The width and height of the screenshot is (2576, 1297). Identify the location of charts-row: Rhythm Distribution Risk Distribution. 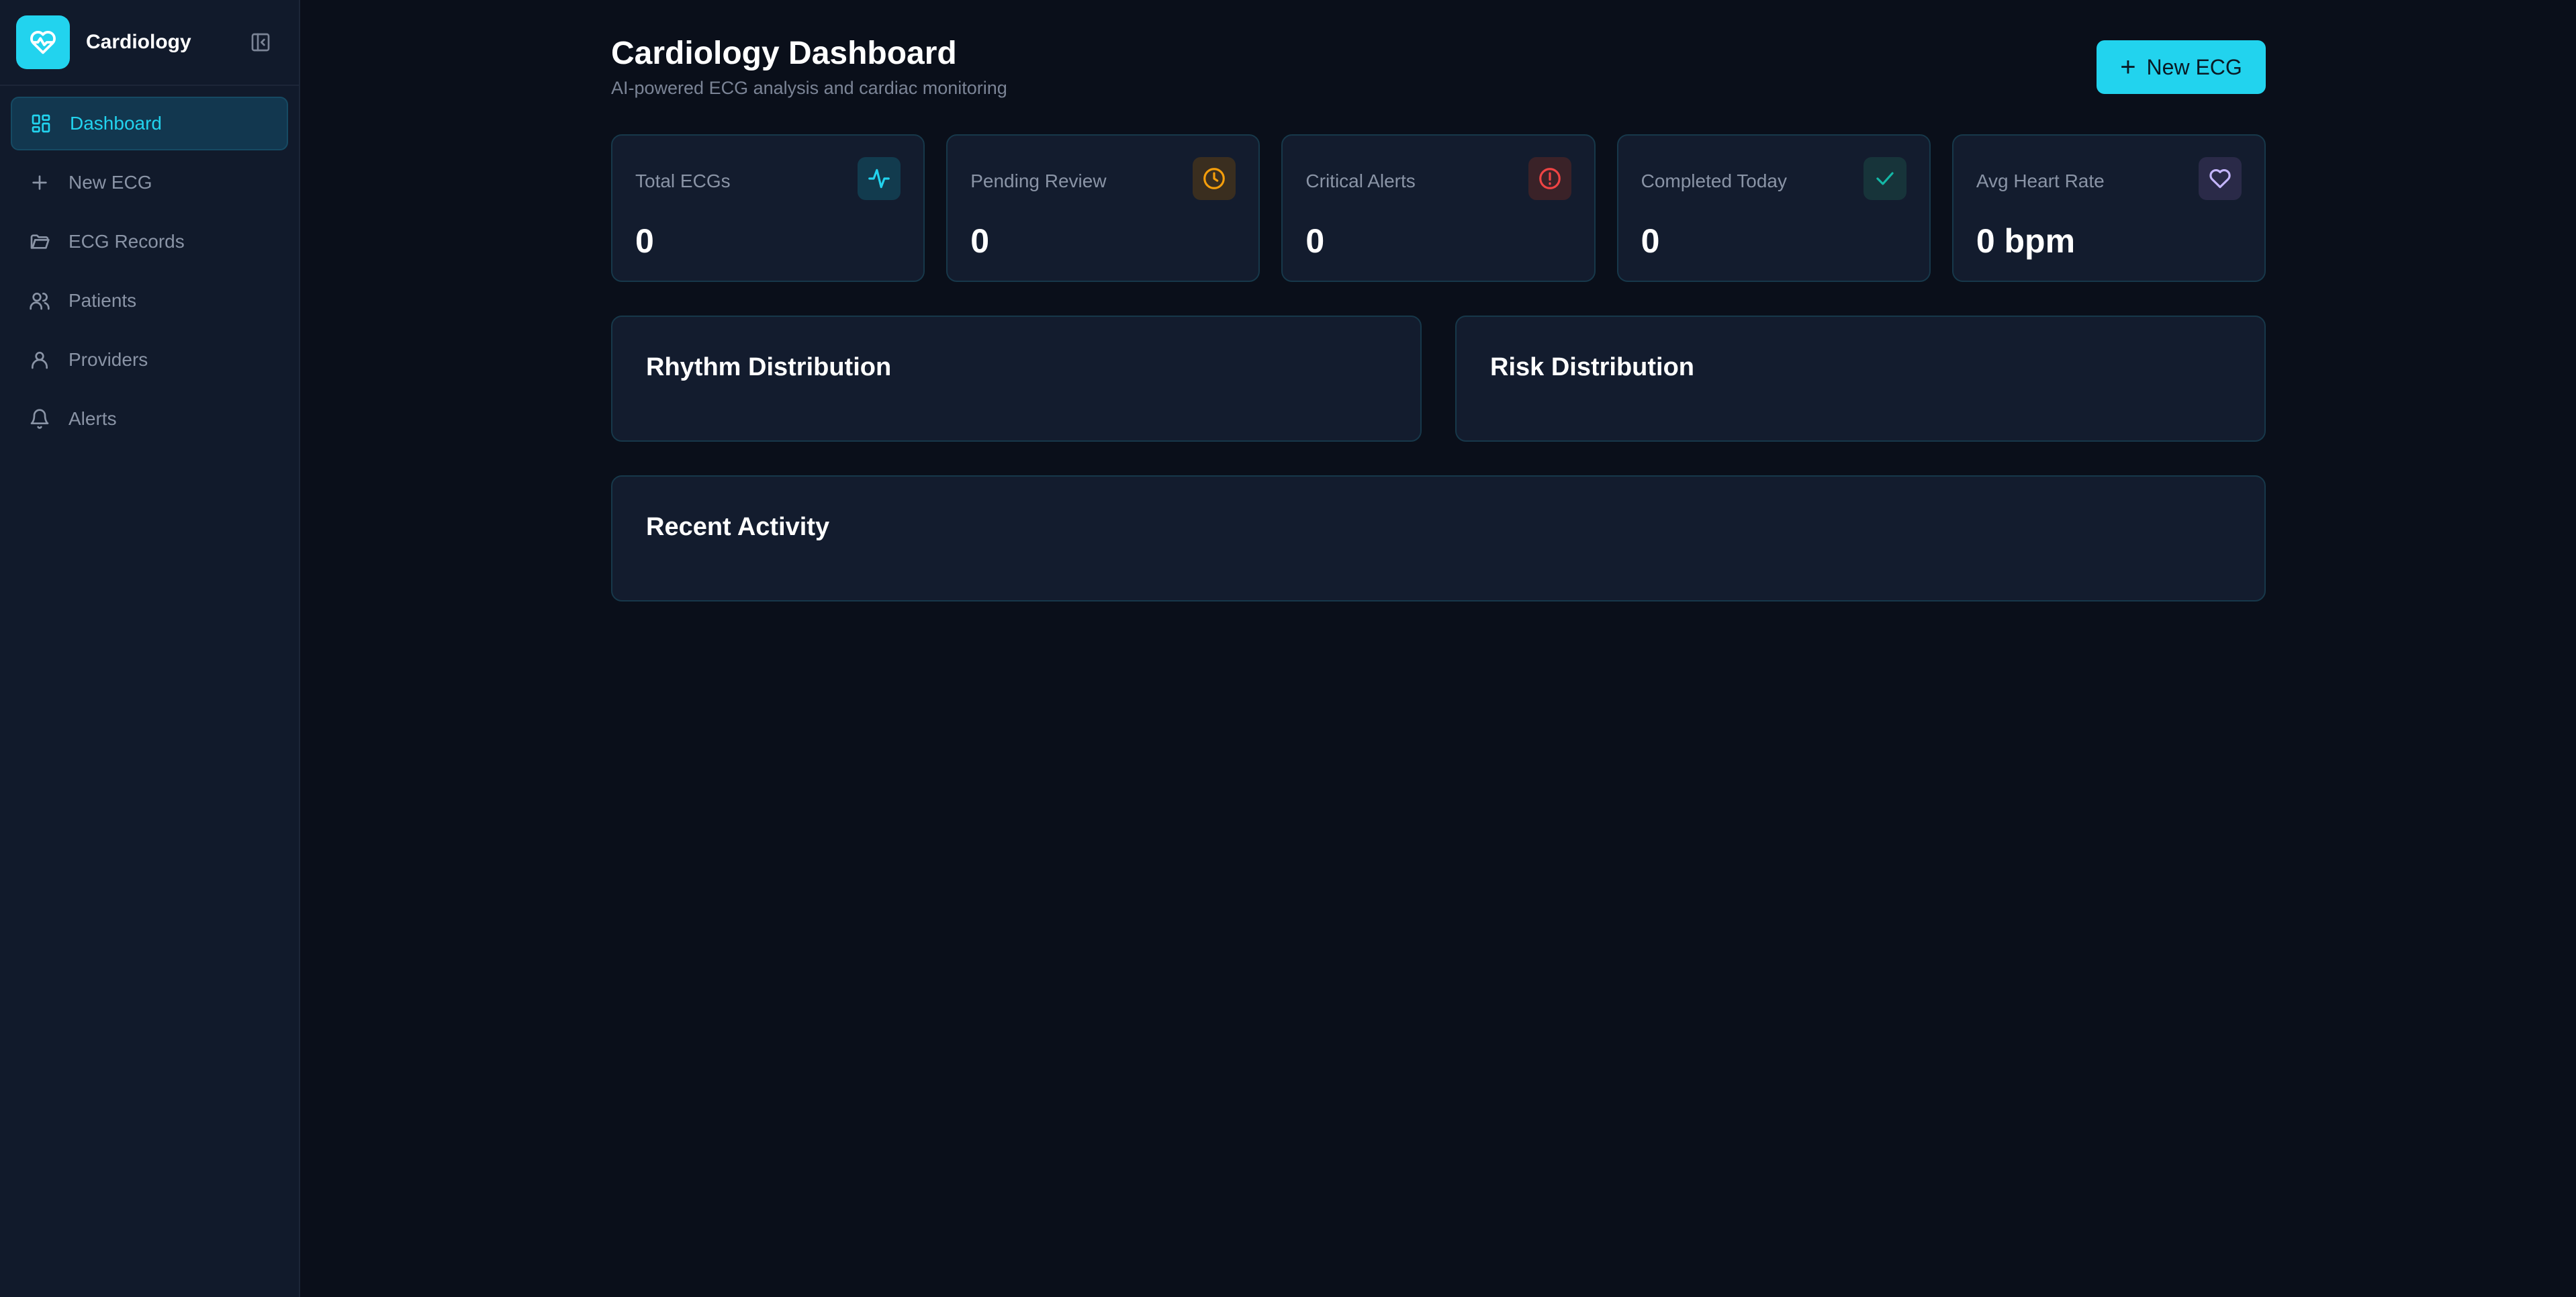
(1438, 379).